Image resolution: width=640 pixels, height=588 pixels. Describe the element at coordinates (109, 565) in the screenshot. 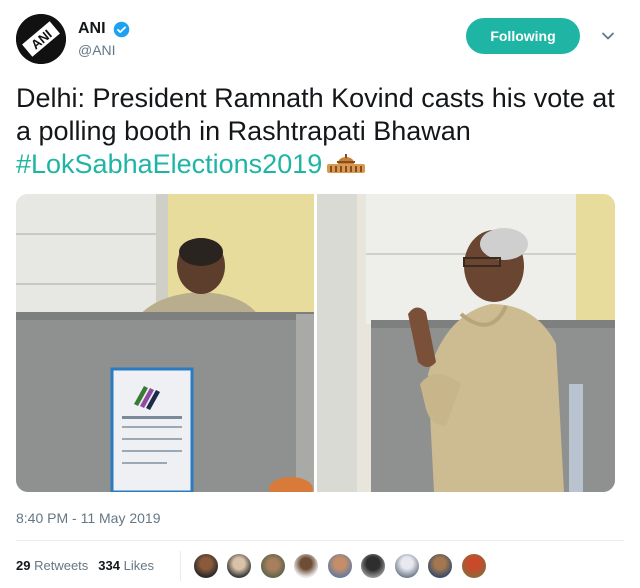

I see `likes-count: 334` at that location.